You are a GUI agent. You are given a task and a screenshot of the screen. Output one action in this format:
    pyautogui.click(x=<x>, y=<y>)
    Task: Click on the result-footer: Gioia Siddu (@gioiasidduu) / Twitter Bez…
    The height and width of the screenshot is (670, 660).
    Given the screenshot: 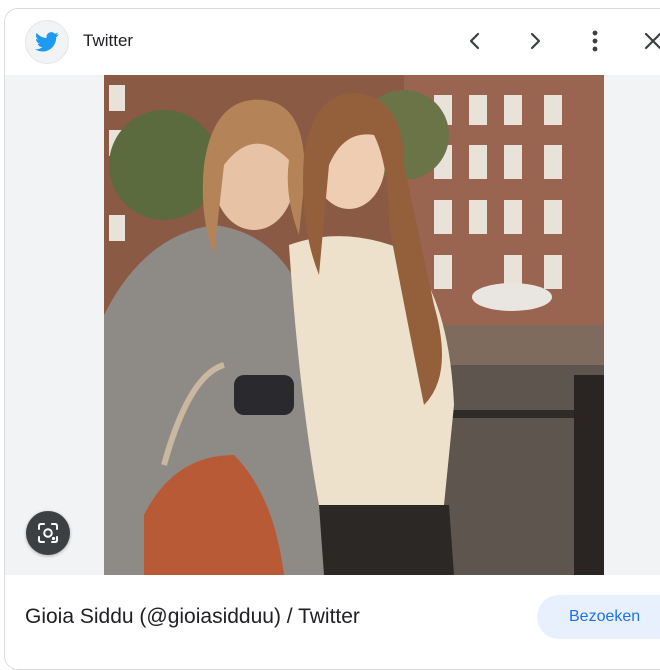 What is the action you would take?
    pyautogui.click(x=332, y=622)
    